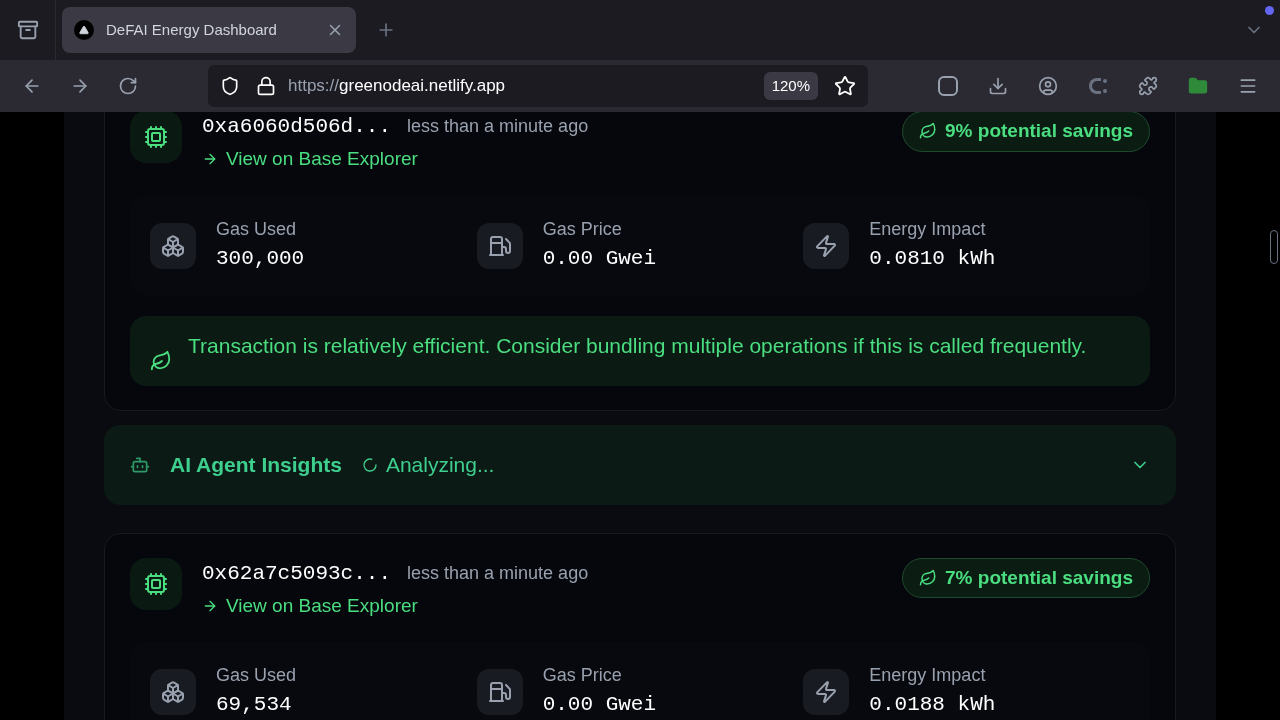 This screenshot has height=720, width=1280. I want to click on stat-value: 0.0810 kWh, so click(932, 258).